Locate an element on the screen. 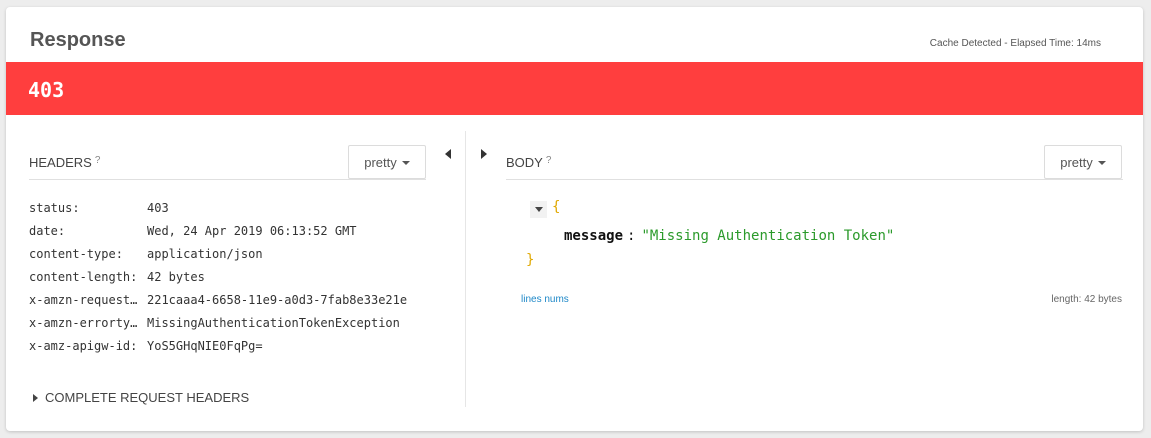 Image resolution: width=1151 pixels, height=438 pixels. body-format-label: pretty is located at coordinates (1076, 162).